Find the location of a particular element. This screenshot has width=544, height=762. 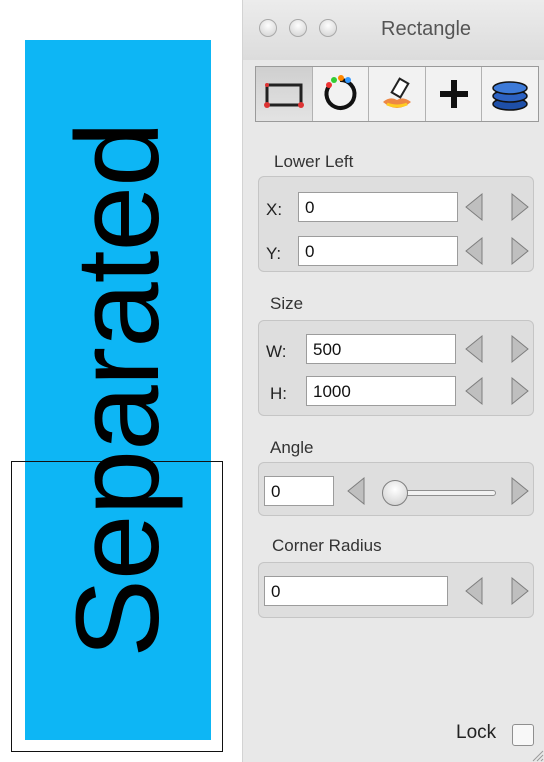

height-decrement-button is located at coordinates (474, 391).